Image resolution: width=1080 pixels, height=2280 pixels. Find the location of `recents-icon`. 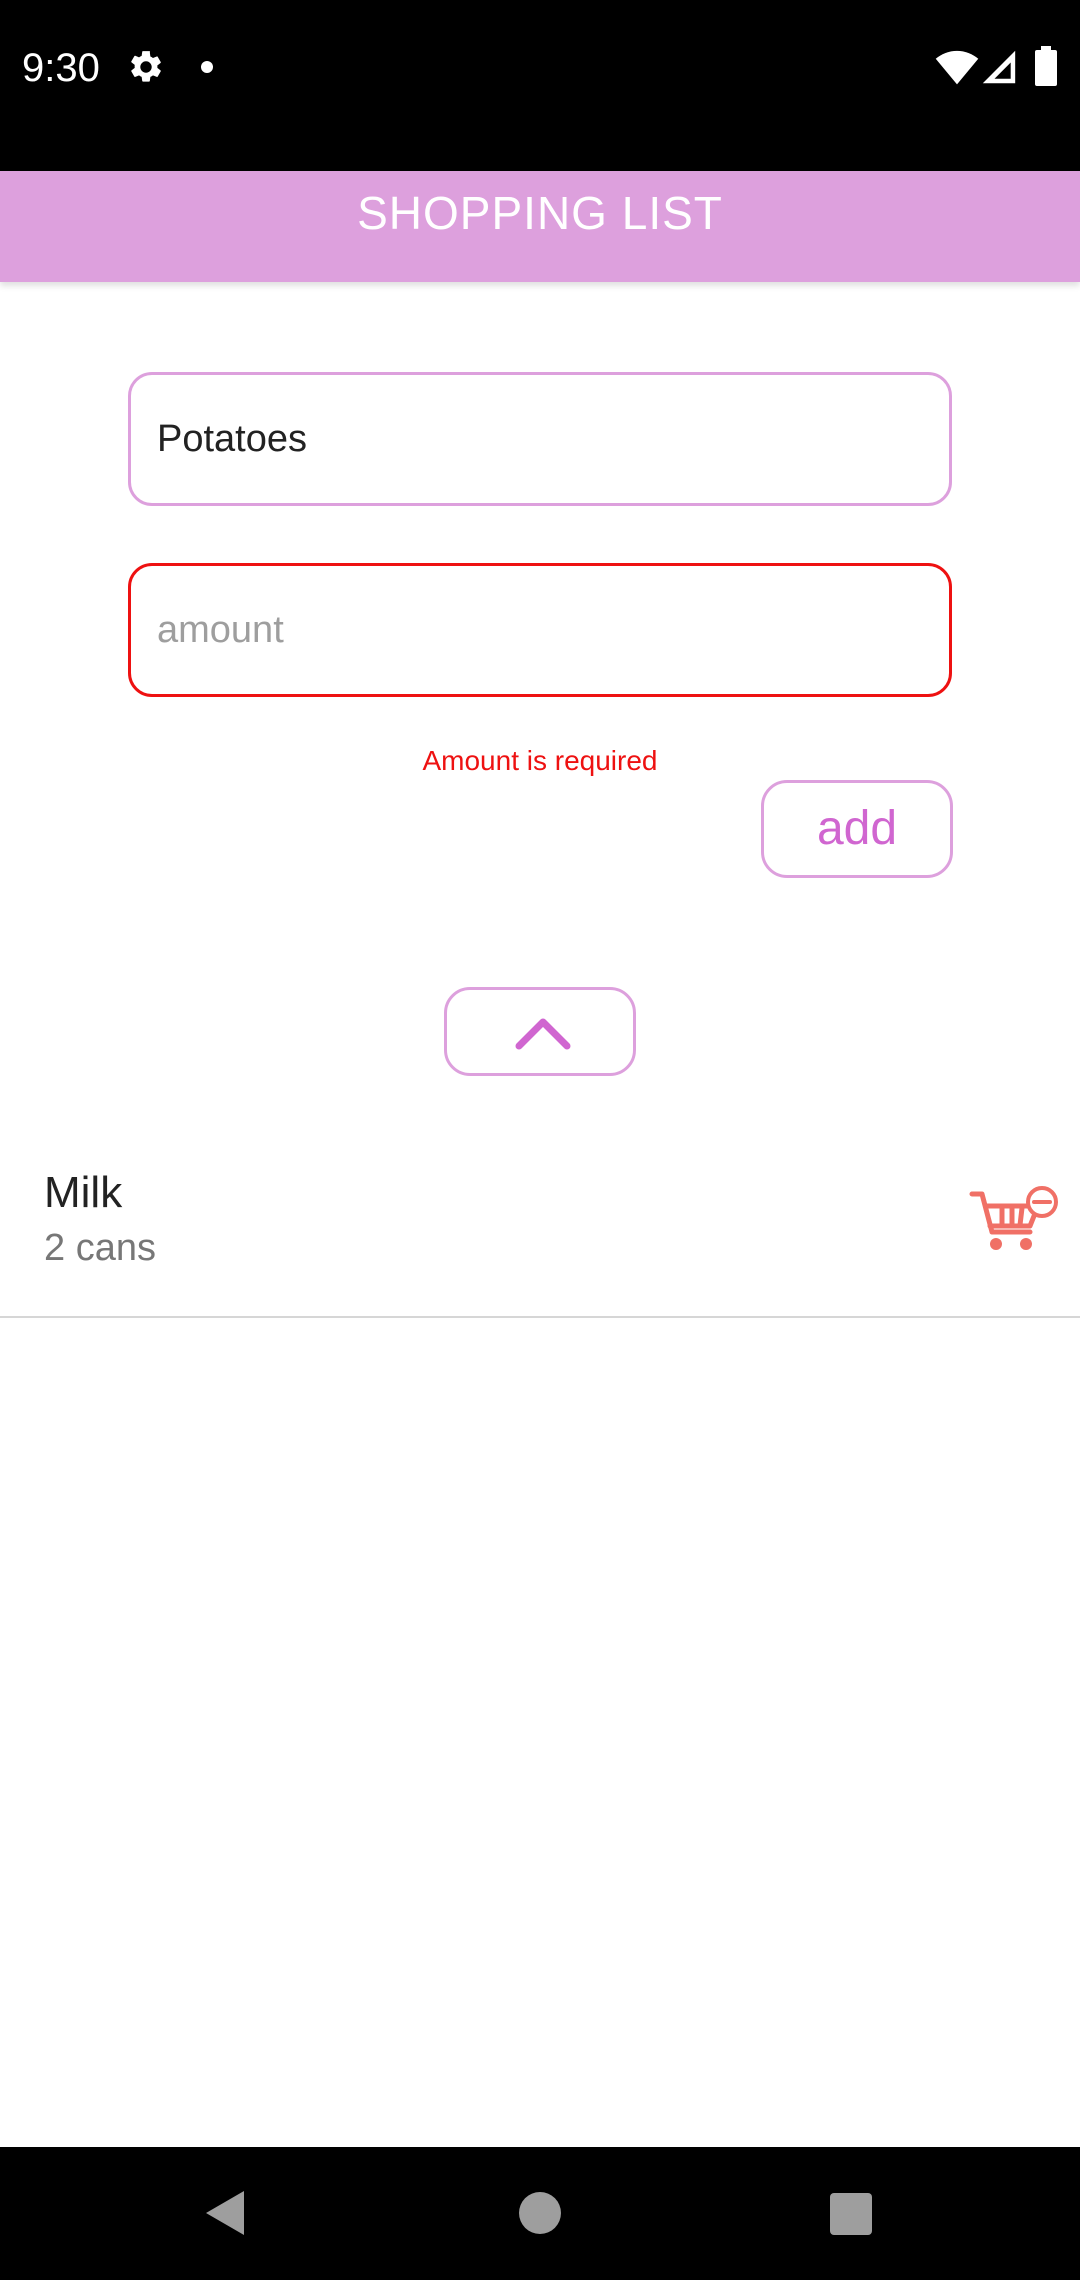

recents-icon is located at coordinates (851, 2214).